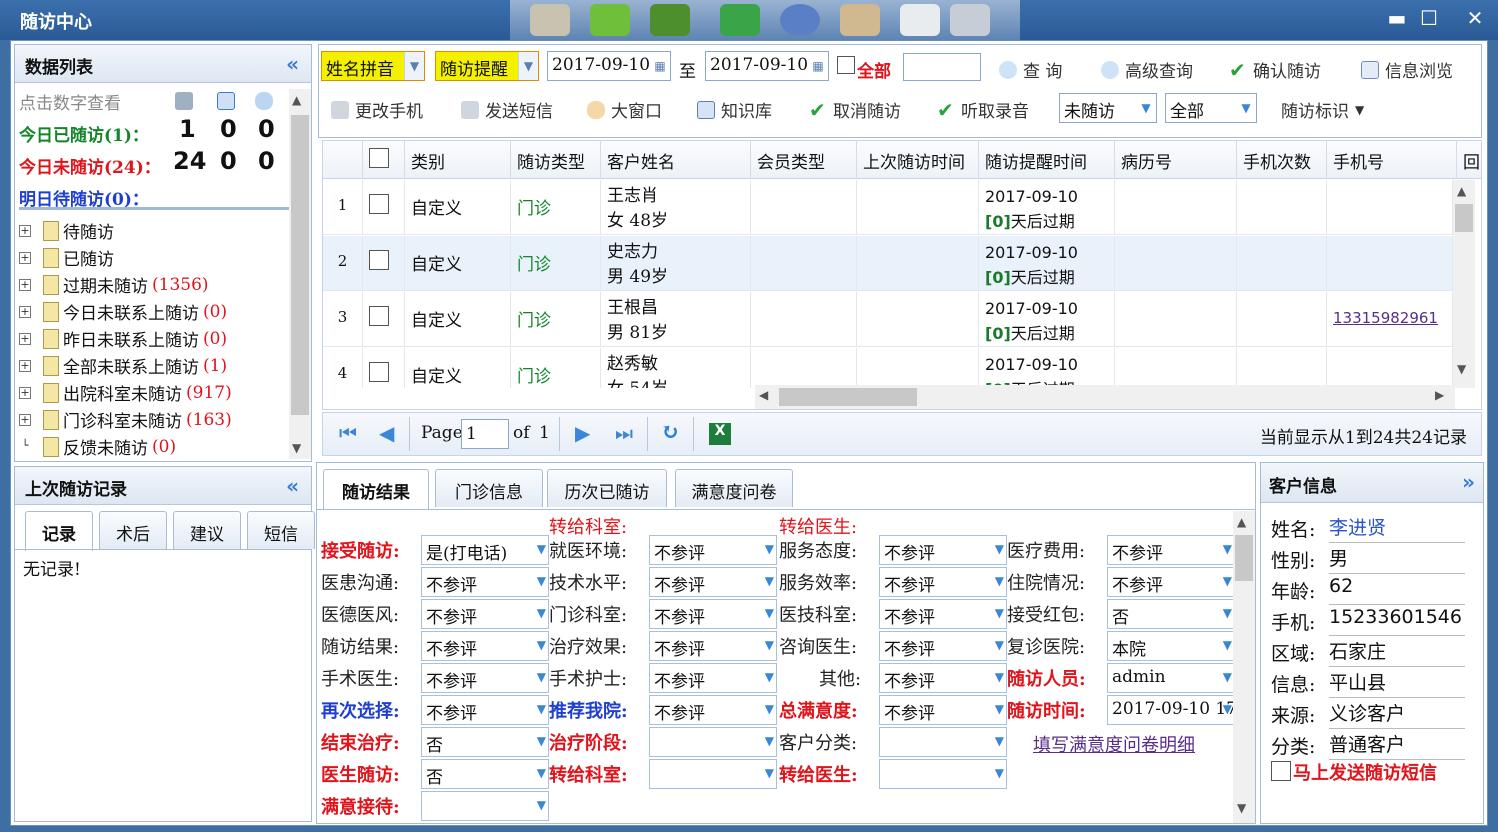 The image size is (1498, 832). Describe the element at coordinates (59, 531) in the screenshot. I see `last-visit-tab: 记录` at that location.